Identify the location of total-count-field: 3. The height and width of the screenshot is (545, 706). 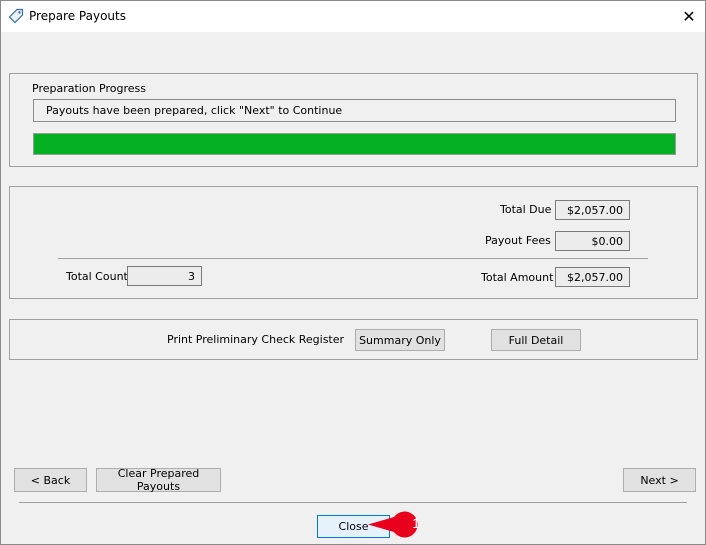
(164, 276).